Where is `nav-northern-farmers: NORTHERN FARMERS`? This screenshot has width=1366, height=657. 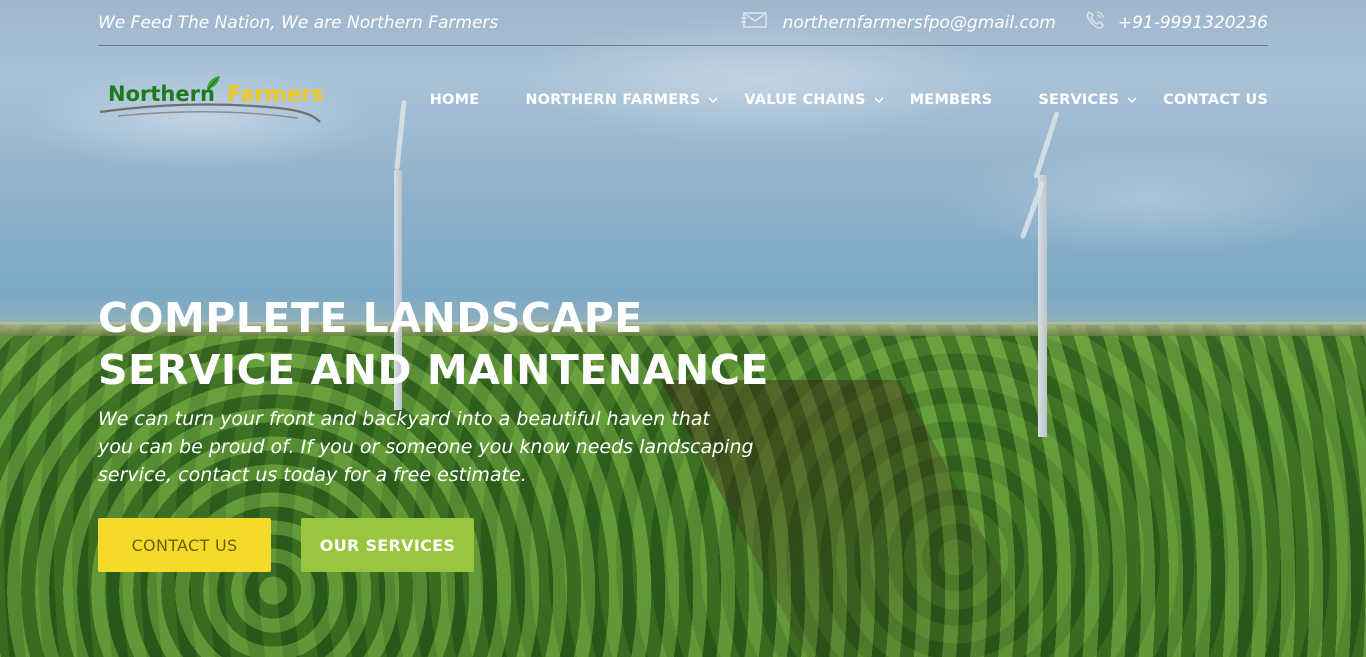 nav-northern-farmers: NORTHERN FARMERS is located at coordinates (621, 100).